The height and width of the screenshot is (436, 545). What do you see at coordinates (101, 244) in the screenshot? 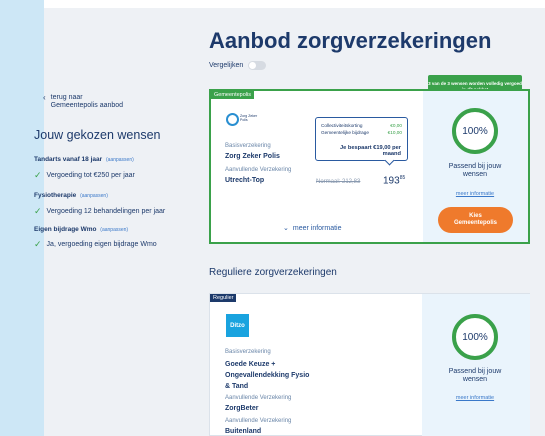
I see `wish-item-text: Ja, vergoeding eigen bijdrage Wmo` at bounding box center [101, 244].